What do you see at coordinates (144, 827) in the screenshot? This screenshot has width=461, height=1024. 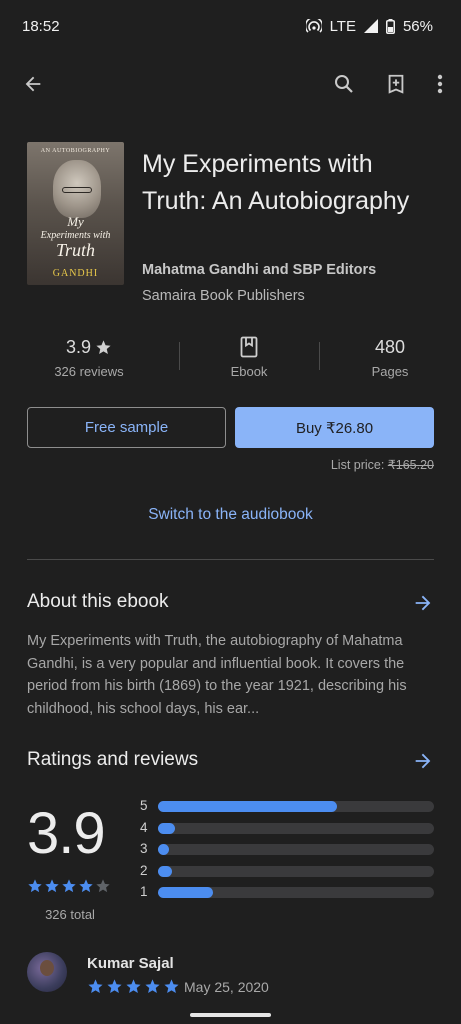 I see `rating-bar-label: 4` at bounding box center [144, 827].